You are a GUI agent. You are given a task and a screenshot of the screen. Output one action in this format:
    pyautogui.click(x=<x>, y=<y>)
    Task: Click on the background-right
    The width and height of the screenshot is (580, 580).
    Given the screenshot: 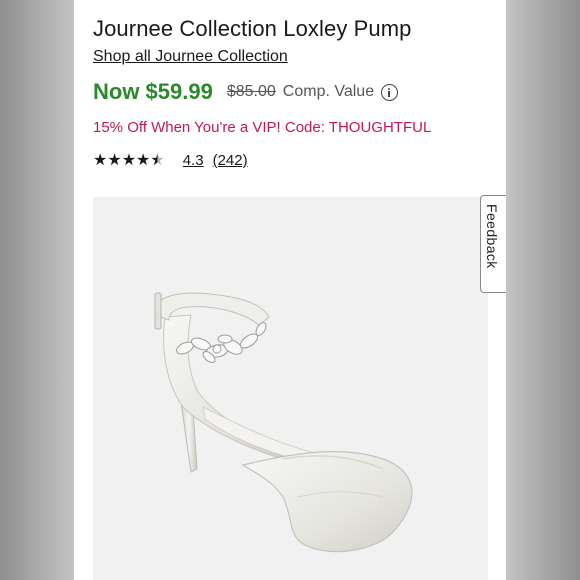 What is the action you would take?
    pyautogui.click(x=543, y=290)
    